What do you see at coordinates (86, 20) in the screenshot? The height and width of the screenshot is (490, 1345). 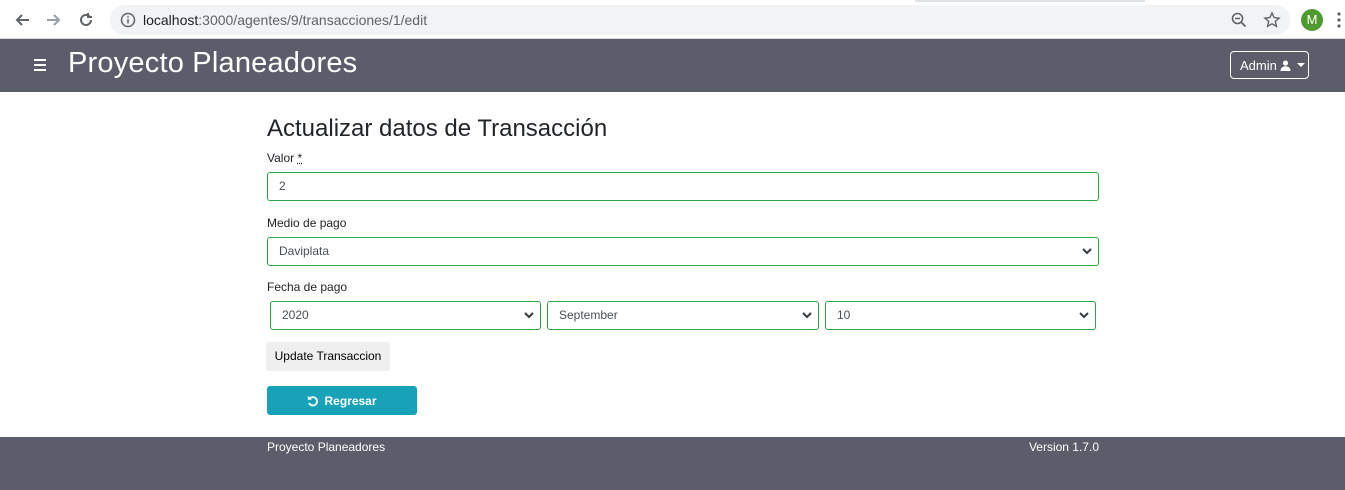 I see `reload-icon` at bounding box center [86, 20].